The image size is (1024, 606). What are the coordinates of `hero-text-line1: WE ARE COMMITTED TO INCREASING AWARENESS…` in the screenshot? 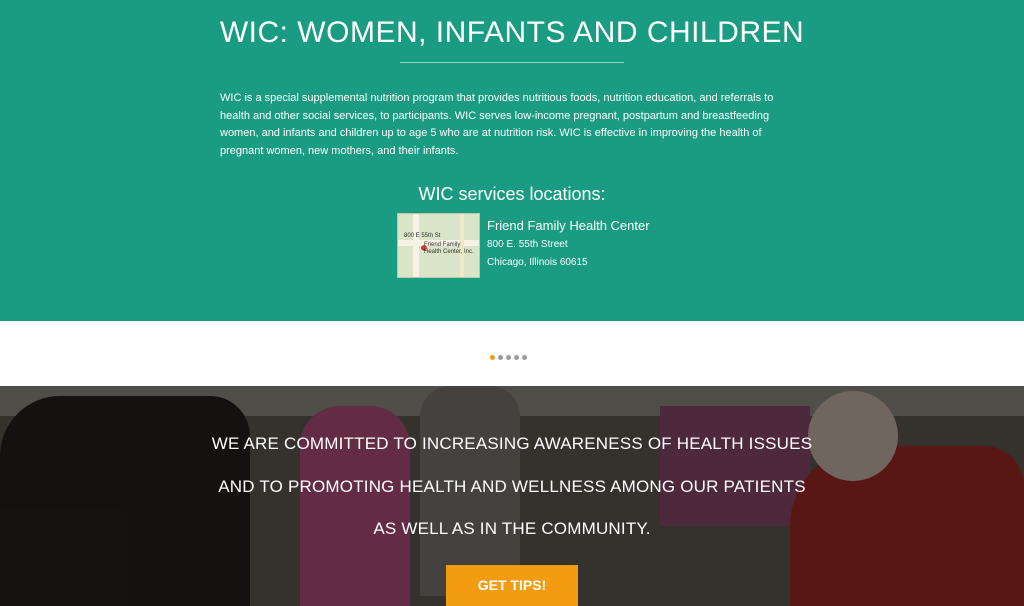 It's located at (512, 443).